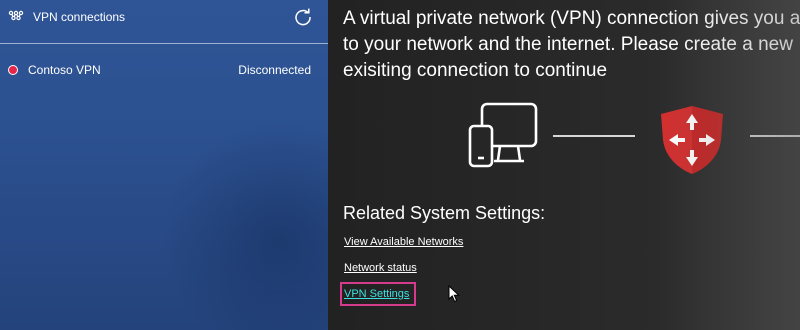  Describe the element at coordinates (79, 17) in the screenshot. I see `vpn-flyout-title: VPN connections` at that location.